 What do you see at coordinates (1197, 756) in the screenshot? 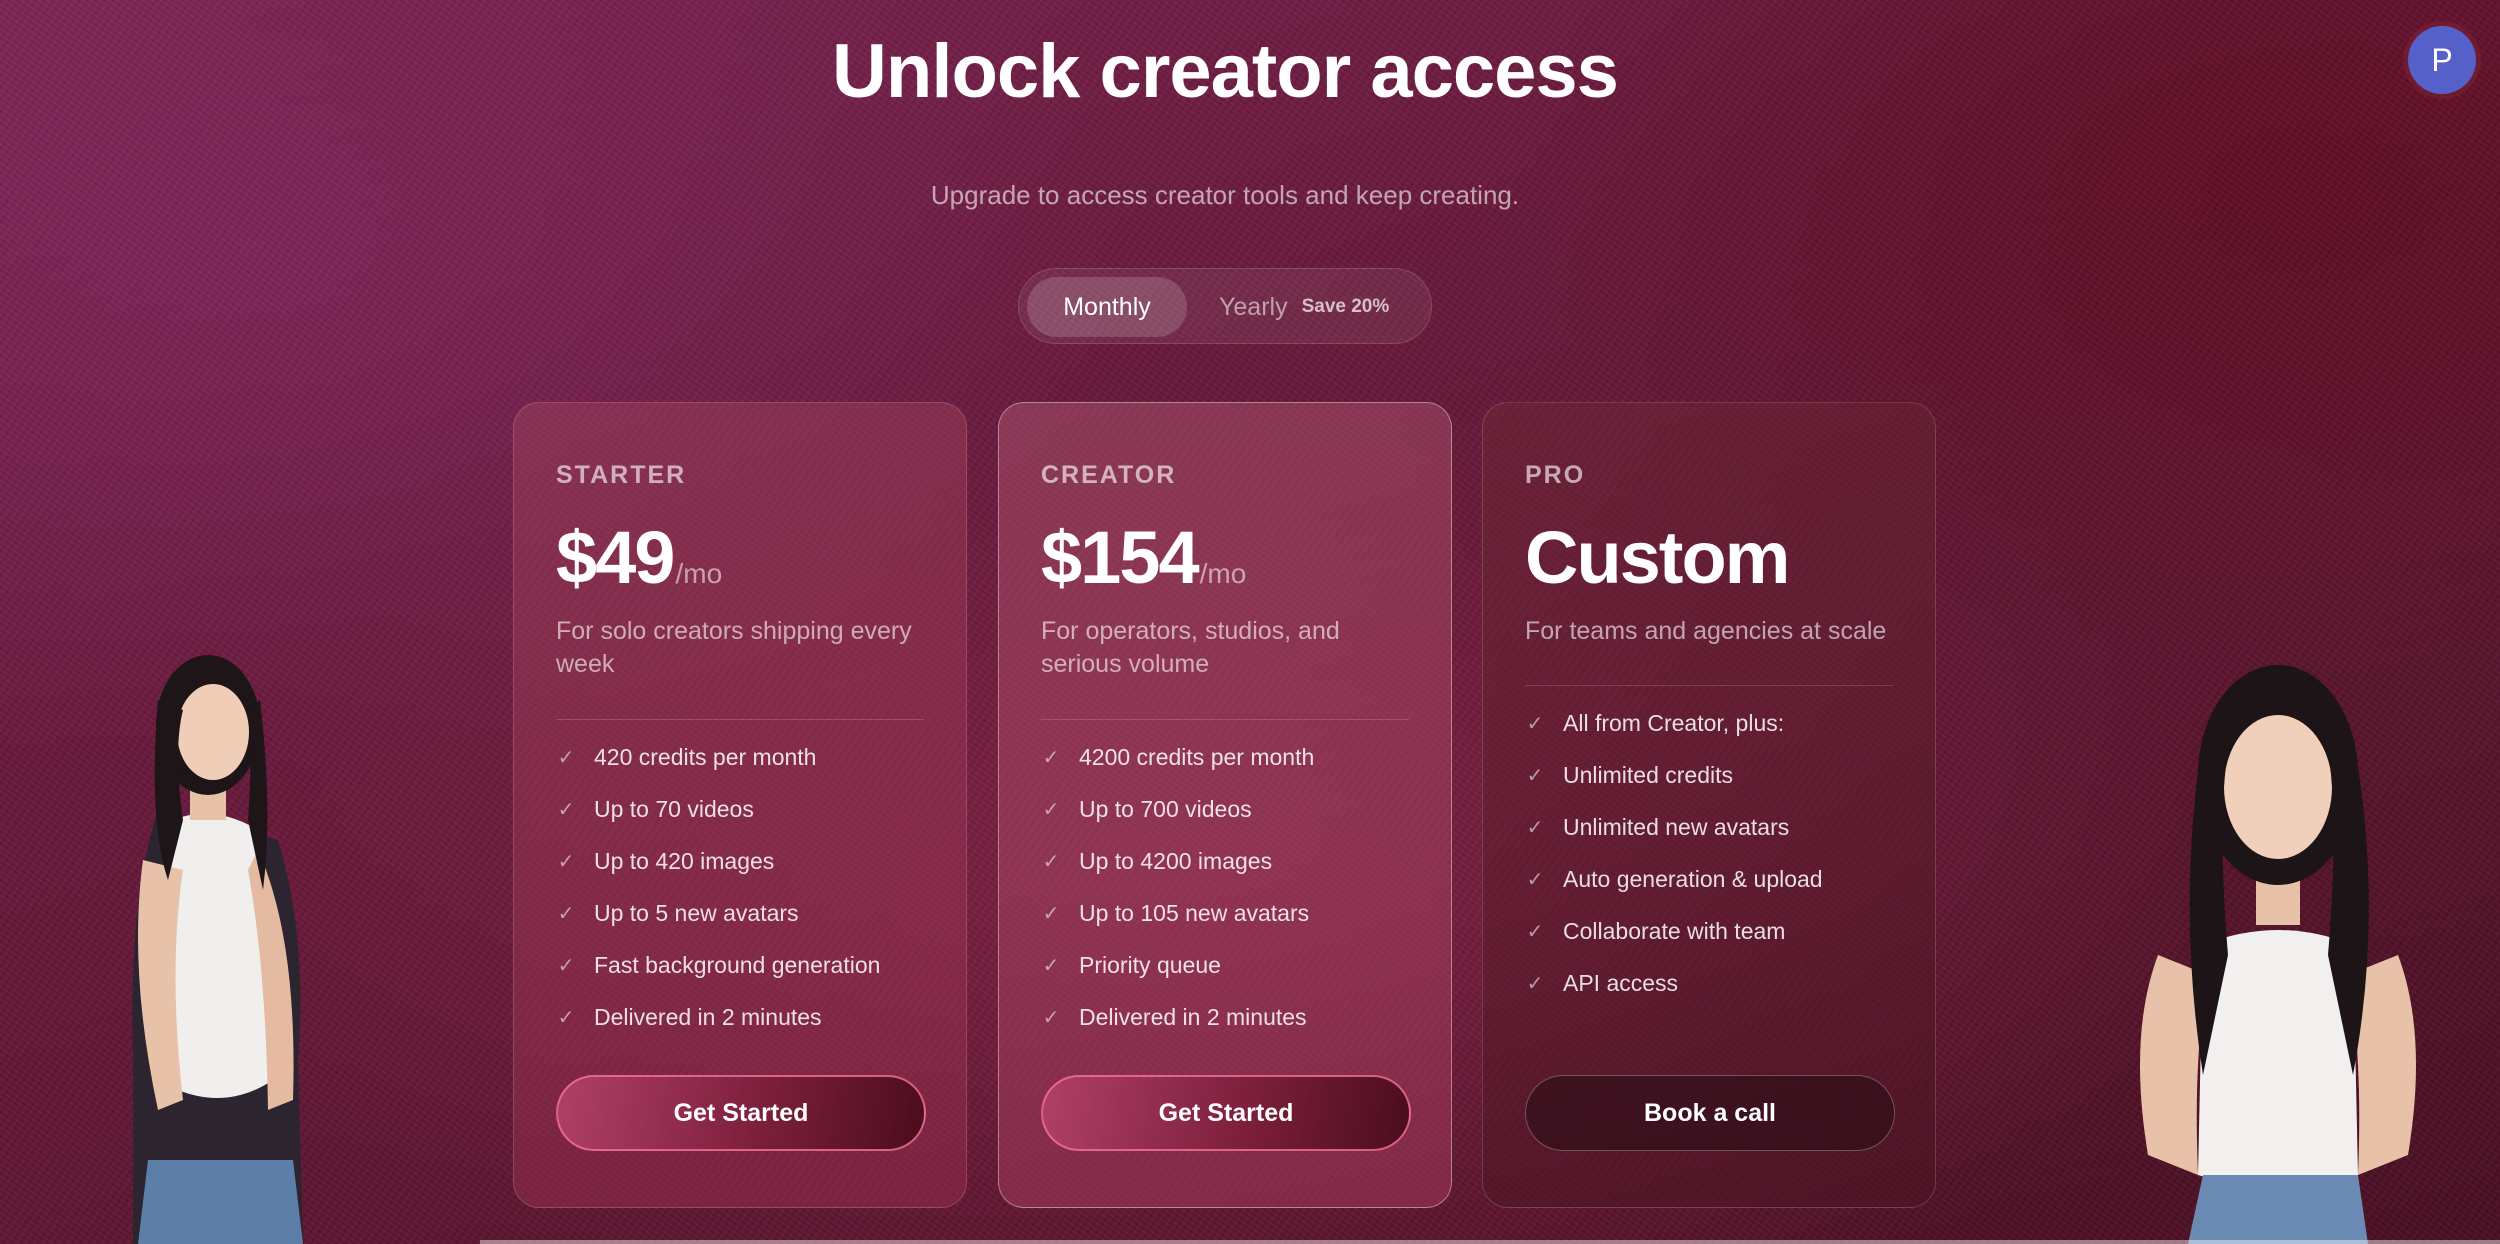
I see `feature-text: 4200 credits per month` at bounding box center [1197, 756].